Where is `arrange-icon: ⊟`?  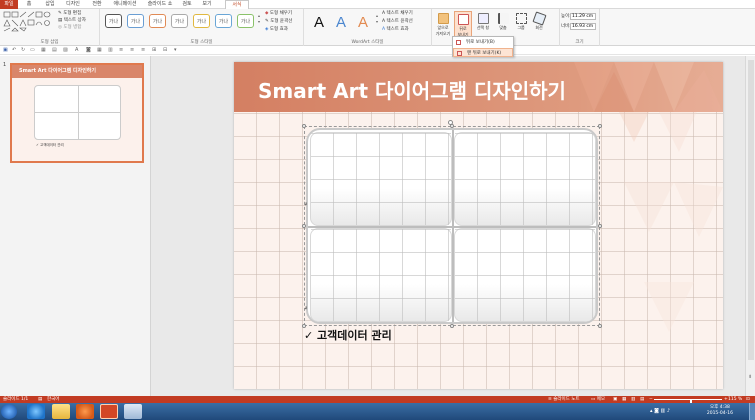 arrange-icon: ⊟ is located at coordinates (165, 50).